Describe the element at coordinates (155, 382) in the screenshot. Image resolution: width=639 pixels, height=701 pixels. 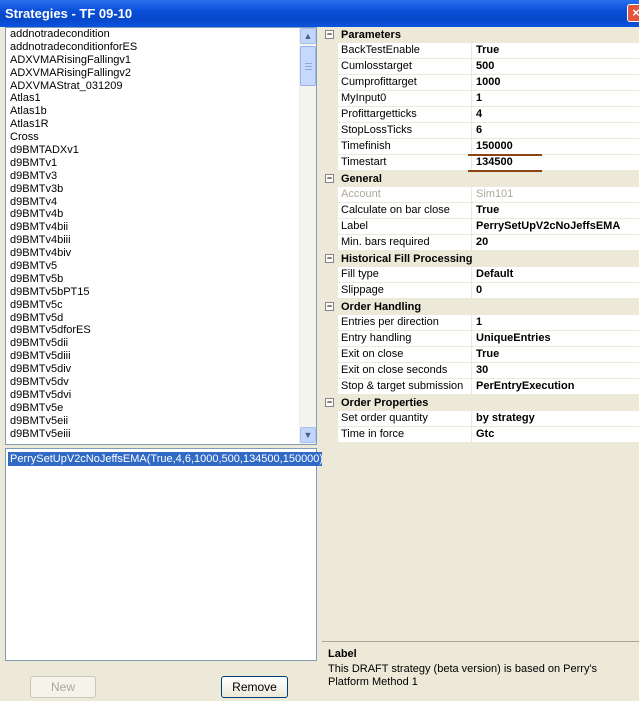
I see `list-item: d9BMTv5dv` at that location.